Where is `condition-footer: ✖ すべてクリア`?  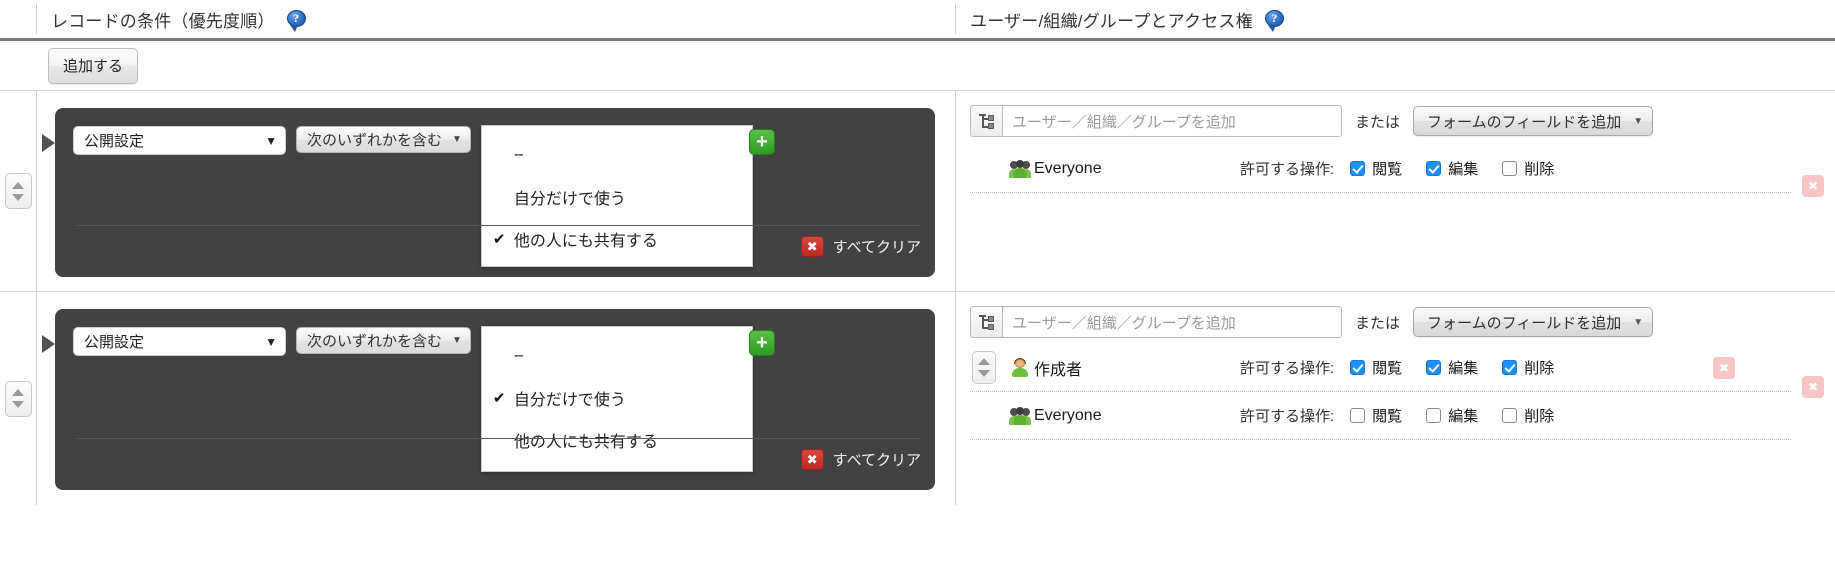
condition-footer: ✖ すべてクリア is located at coordinates (499, 459).